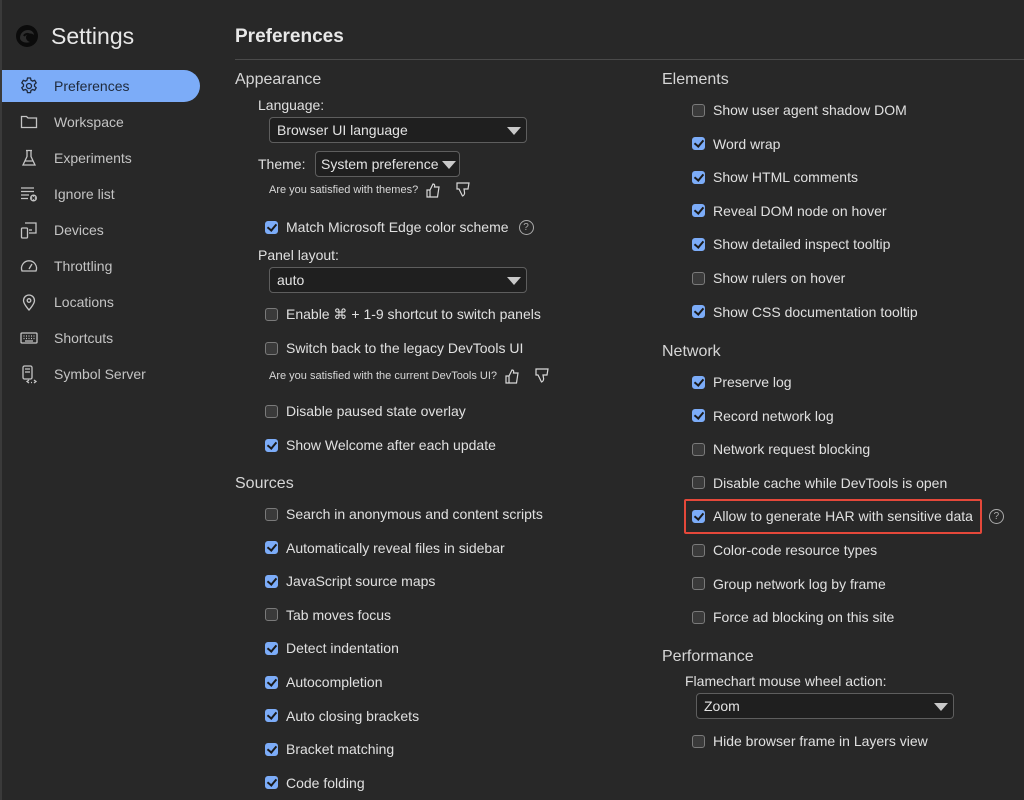  I want to click on flamechart-label: Flamechart mouse wheel action:, so click(786, 681).